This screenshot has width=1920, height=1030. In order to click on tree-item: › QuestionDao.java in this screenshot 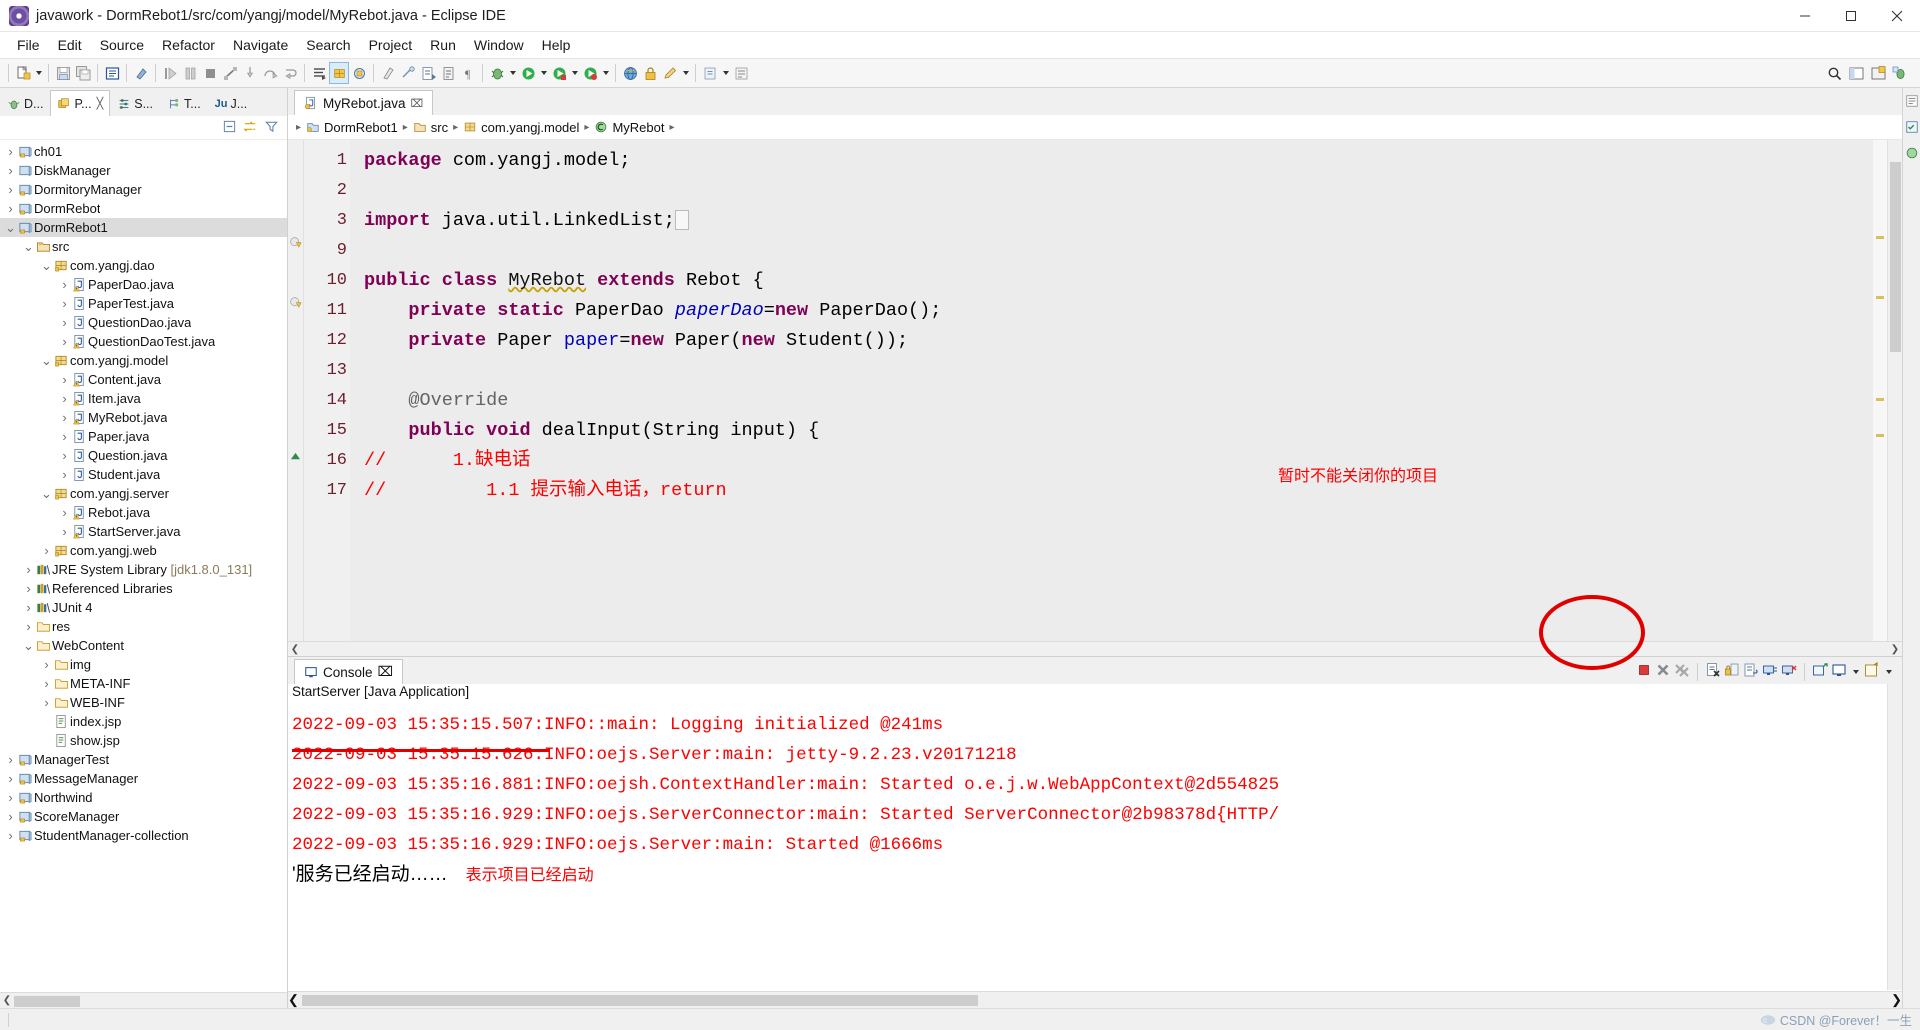, I will do `click(143, 322)`.